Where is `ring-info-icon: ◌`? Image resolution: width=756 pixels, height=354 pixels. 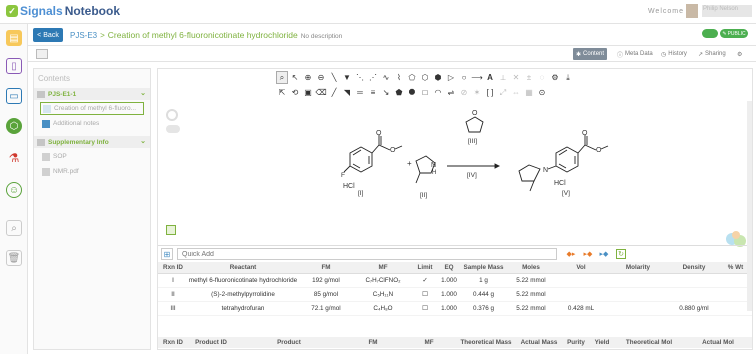 ring-info-icon: ◌ is located at coordinates (542, 77).